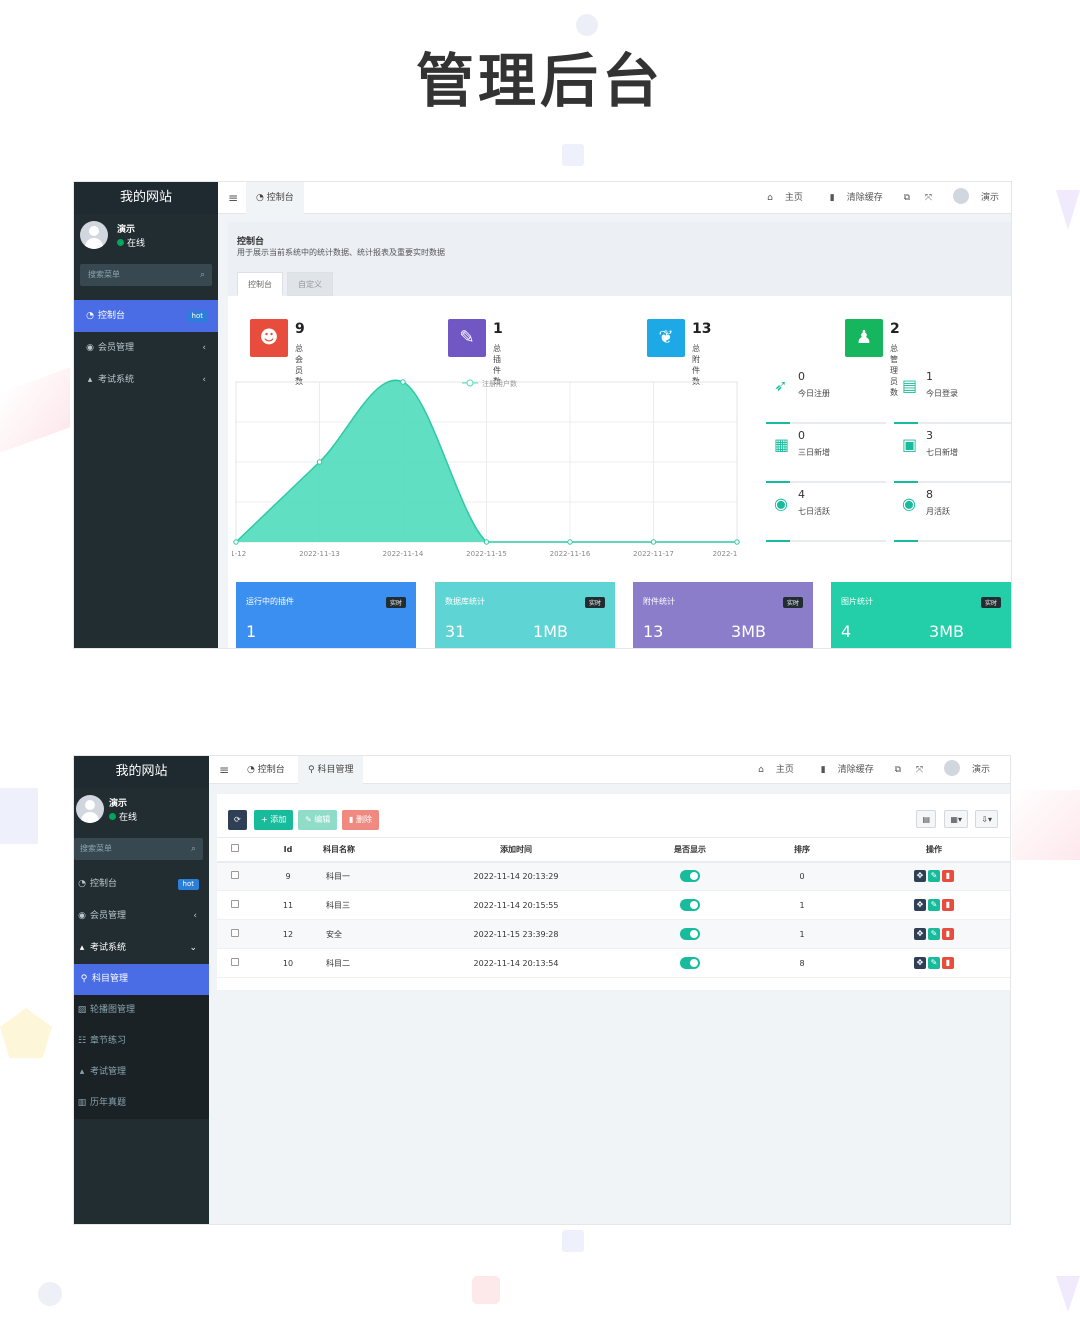 The image size is (1080, 1328). What do you see at coordinates (141, 979) in the screenshot?
I see `sidebar-item-subjects: ⚲ 科目管理` at bounding box center [141, 979].